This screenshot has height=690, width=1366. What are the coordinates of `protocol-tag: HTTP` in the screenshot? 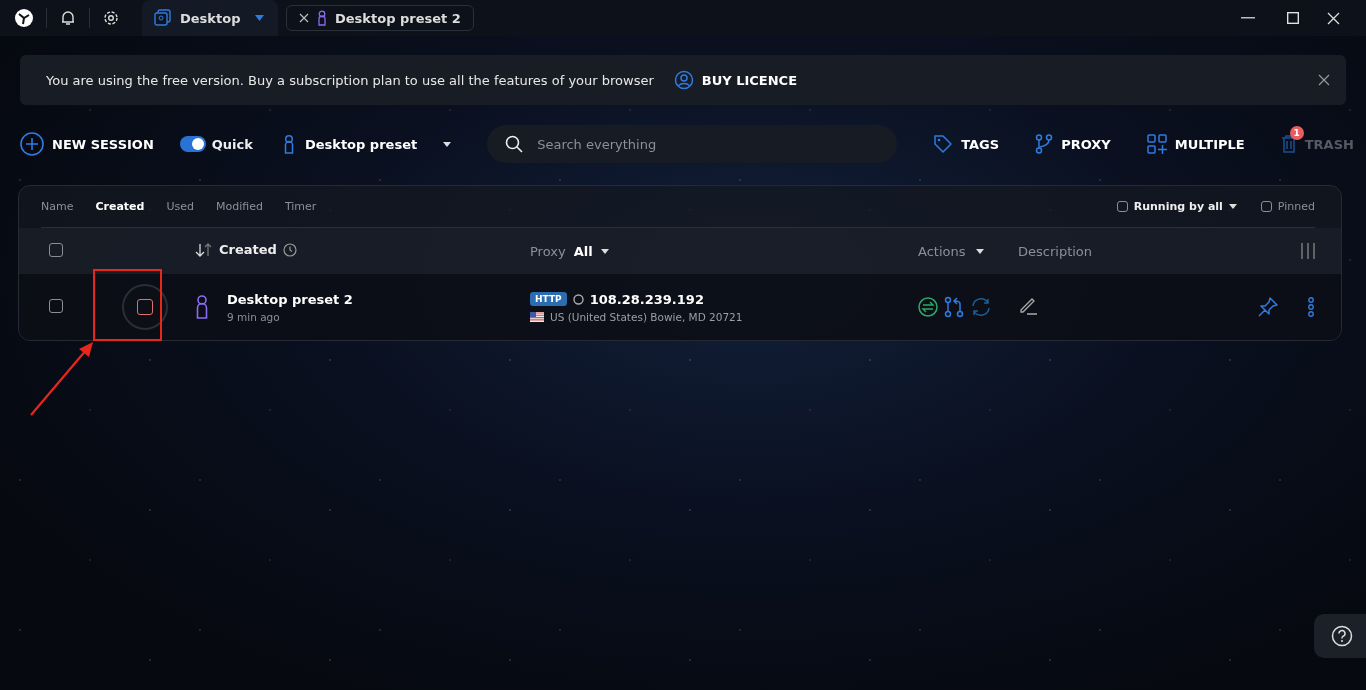 It's located at (548, 299).